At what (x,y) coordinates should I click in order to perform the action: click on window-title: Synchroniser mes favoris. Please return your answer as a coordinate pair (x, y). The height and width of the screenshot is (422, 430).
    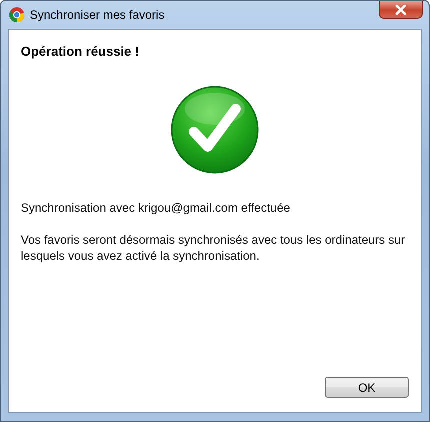
    Looking at the image, I should click on (97, 15).